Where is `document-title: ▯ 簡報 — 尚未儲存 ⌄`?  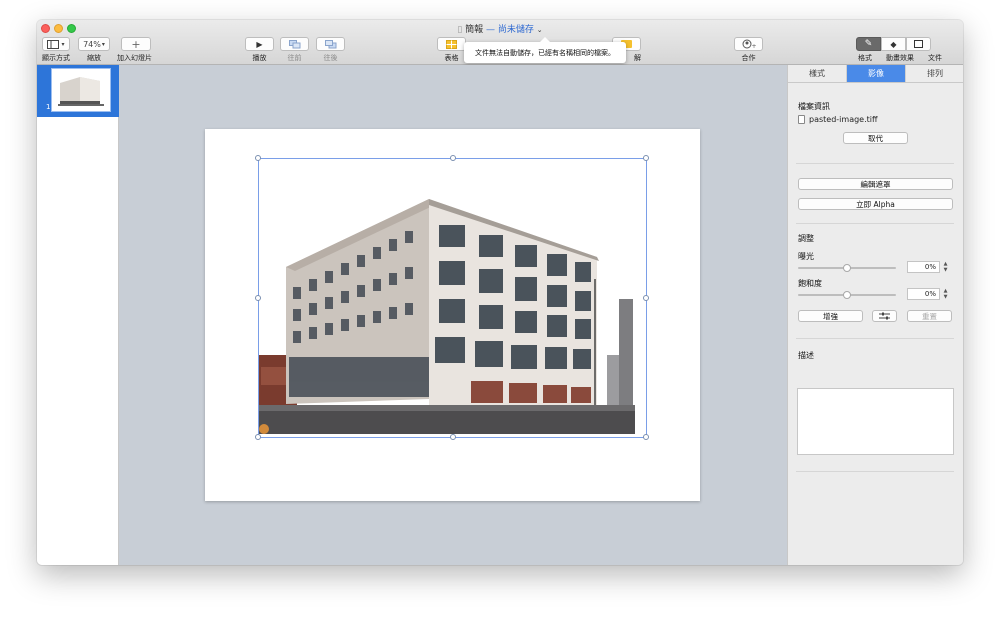
document-title: ▯ 簡報 — 尚未儲存 ⌄ is located at coordinates (500, 28).